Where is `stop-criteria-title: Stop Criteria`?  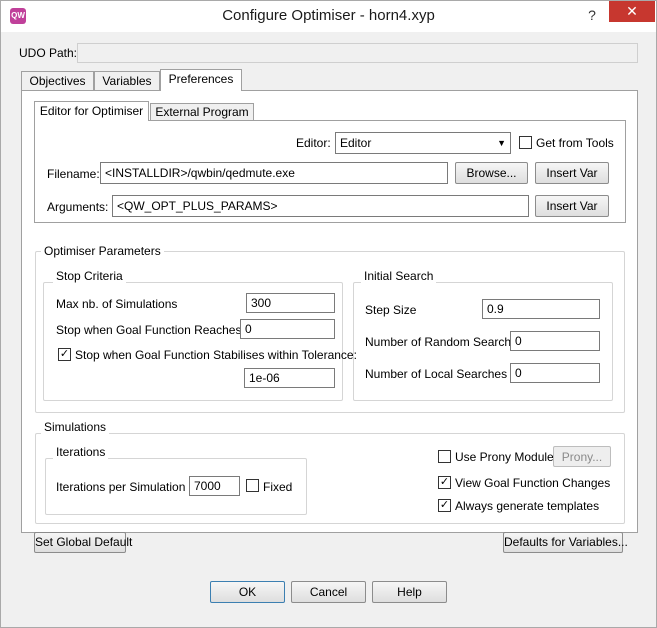 stop-criteria-title: Stop Criteria is located at coordinates (89, 276).